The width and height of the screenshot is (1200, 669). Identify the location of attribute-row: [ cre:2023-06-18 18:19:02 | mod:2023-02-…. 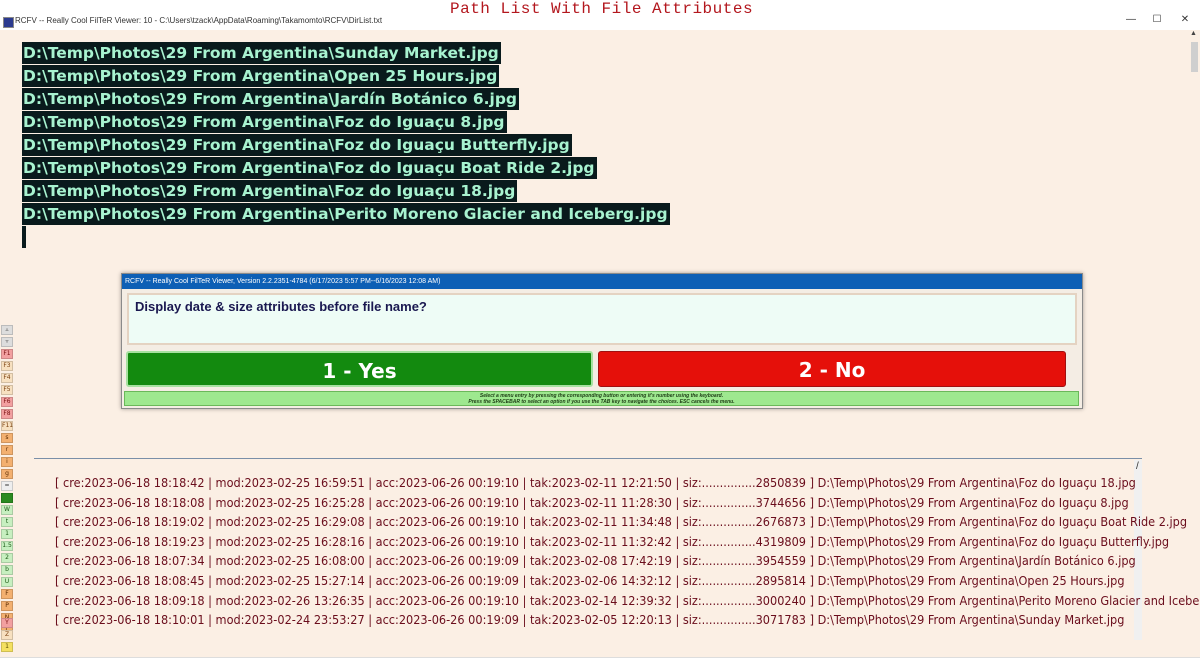
(627, 523).